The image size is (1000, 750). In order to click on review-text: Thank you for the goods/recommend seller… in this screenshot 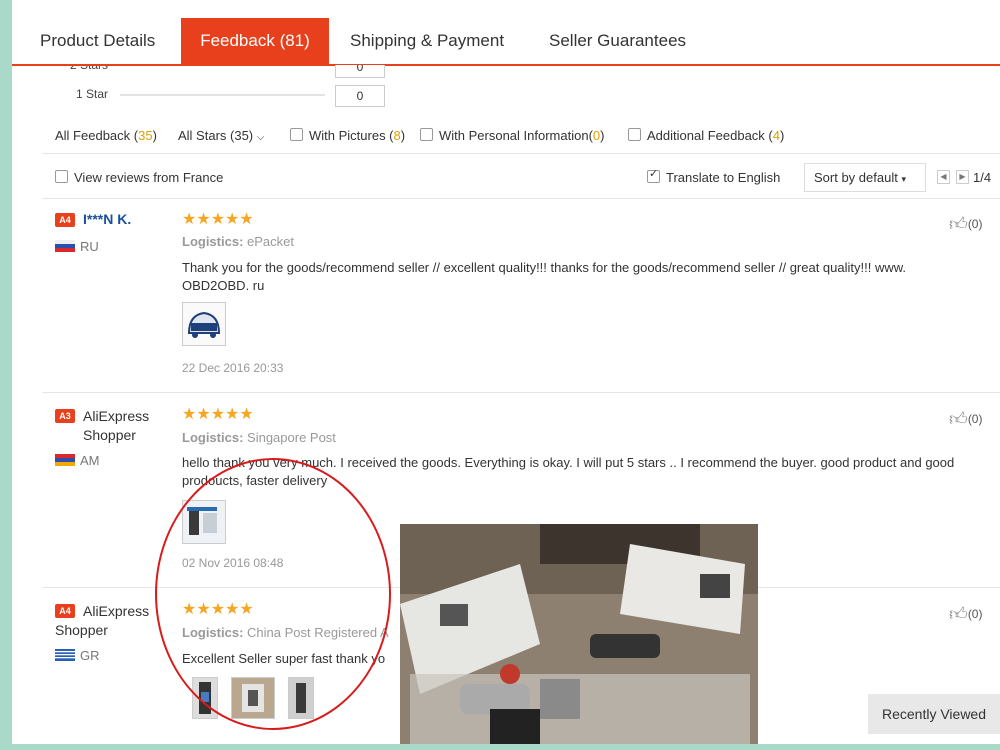, I will do `click(544, 276)`.